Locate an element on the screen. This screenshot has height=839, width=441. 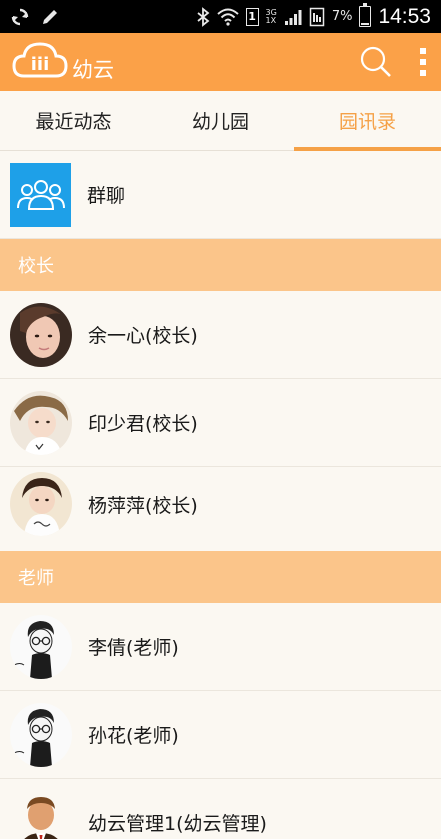
status-right: 1 3G 1X 7% 14:53 is located at coordinates (313, 16).